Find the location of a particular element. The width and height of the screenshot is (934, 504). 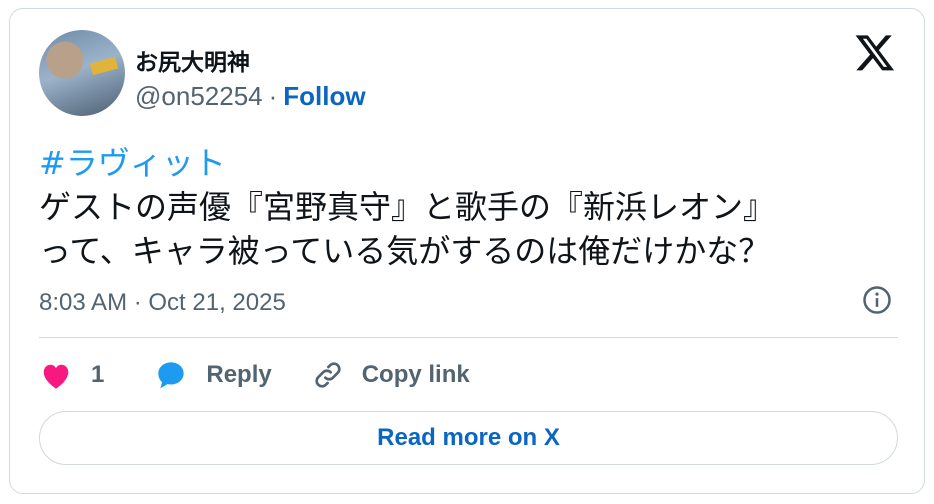

avatar-detail is located at coordinates (104, 66).